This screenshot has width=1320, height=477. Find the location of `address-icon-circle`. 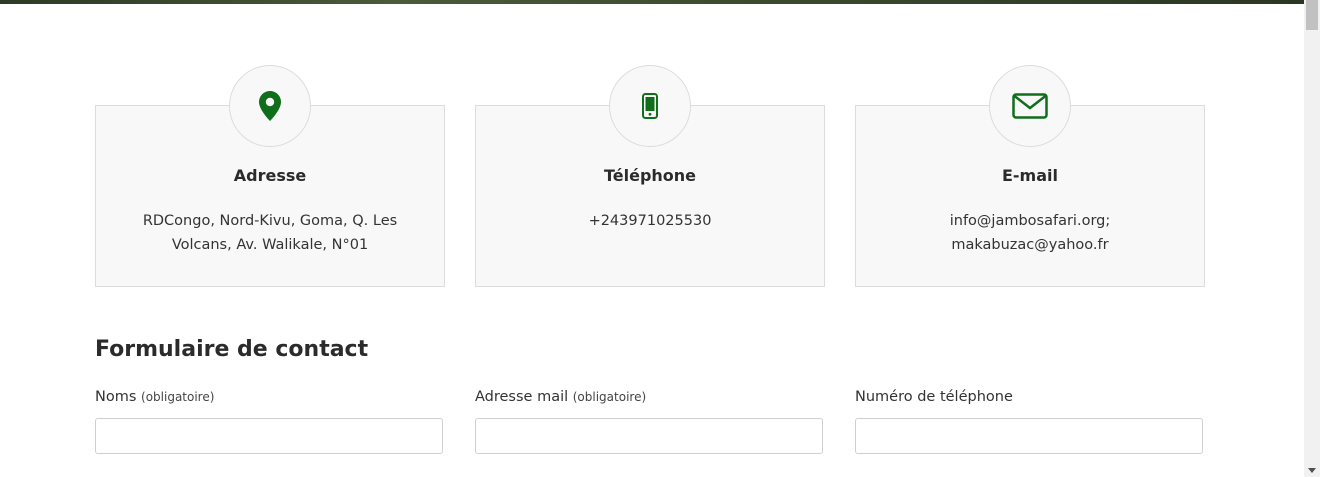

address-icon-circle is located at coordinates (270, 106).